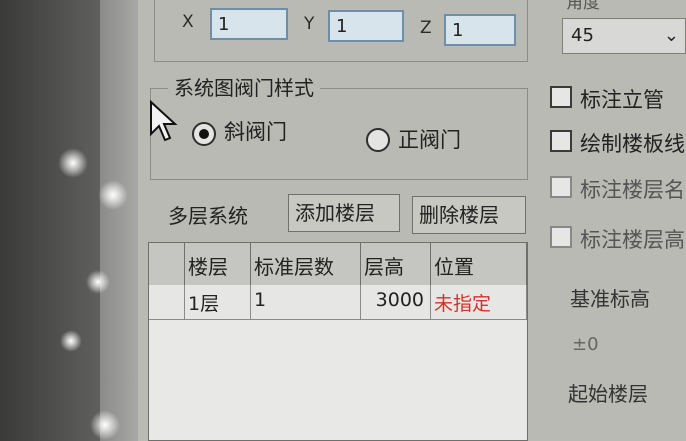  I want to click on straight-valve-radio, so click(378, 140).